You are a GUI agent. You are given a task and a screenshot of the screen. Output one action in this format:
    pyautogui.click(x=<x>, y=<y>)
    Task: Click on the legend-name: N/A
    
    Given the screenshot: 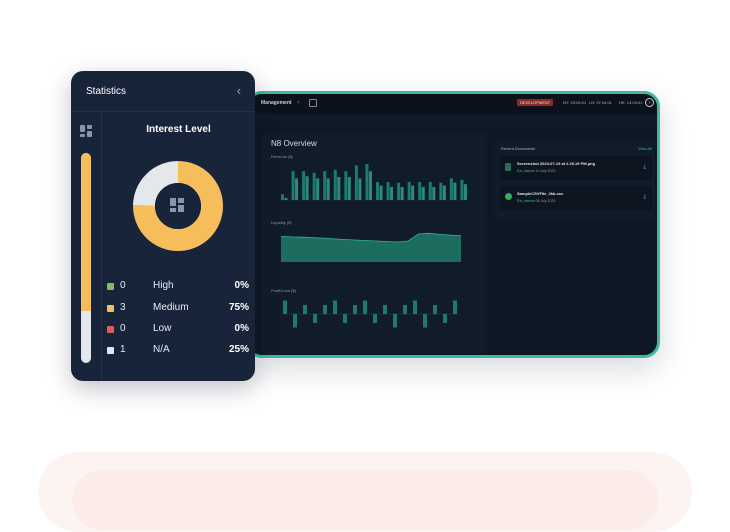 What is the action you would take?
    pyautogui.click(x=161, y=349)
    